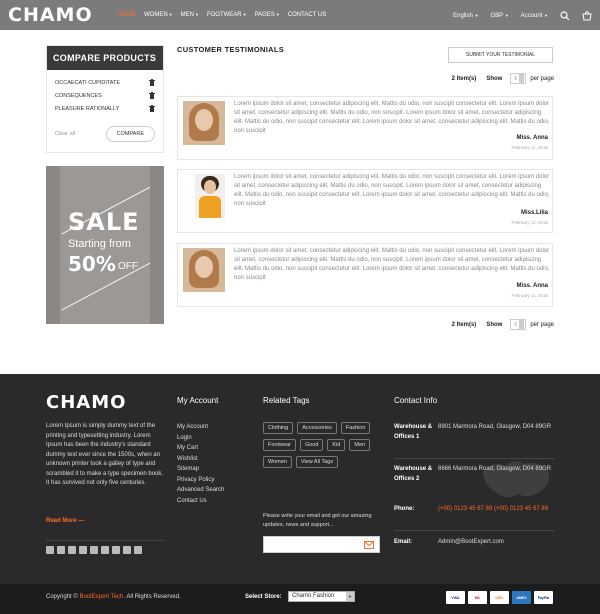  What do you see at coordinates (86, 402) in the screenshot?
I see `footer-logo: CHAMO` at bounding box center [86, 402].